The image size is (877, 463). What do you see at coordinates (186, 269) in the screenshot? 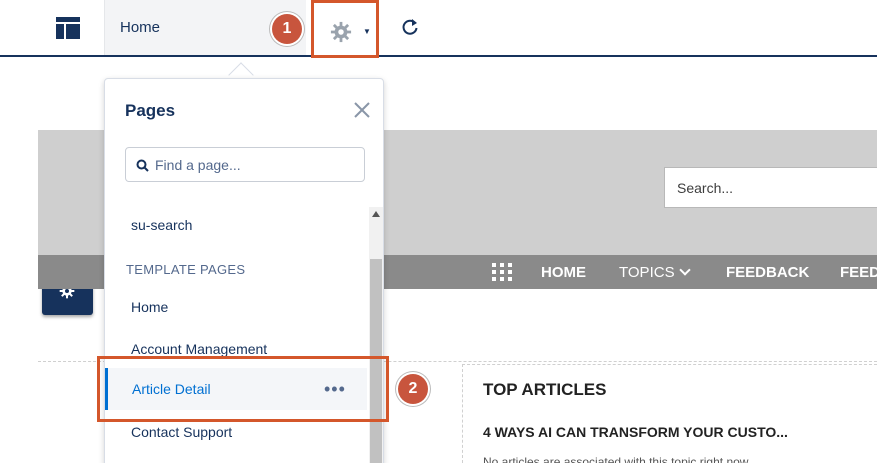
I see `template-pages-section-label: TEMPLATE PAGES` at bounding box center [186, 269].